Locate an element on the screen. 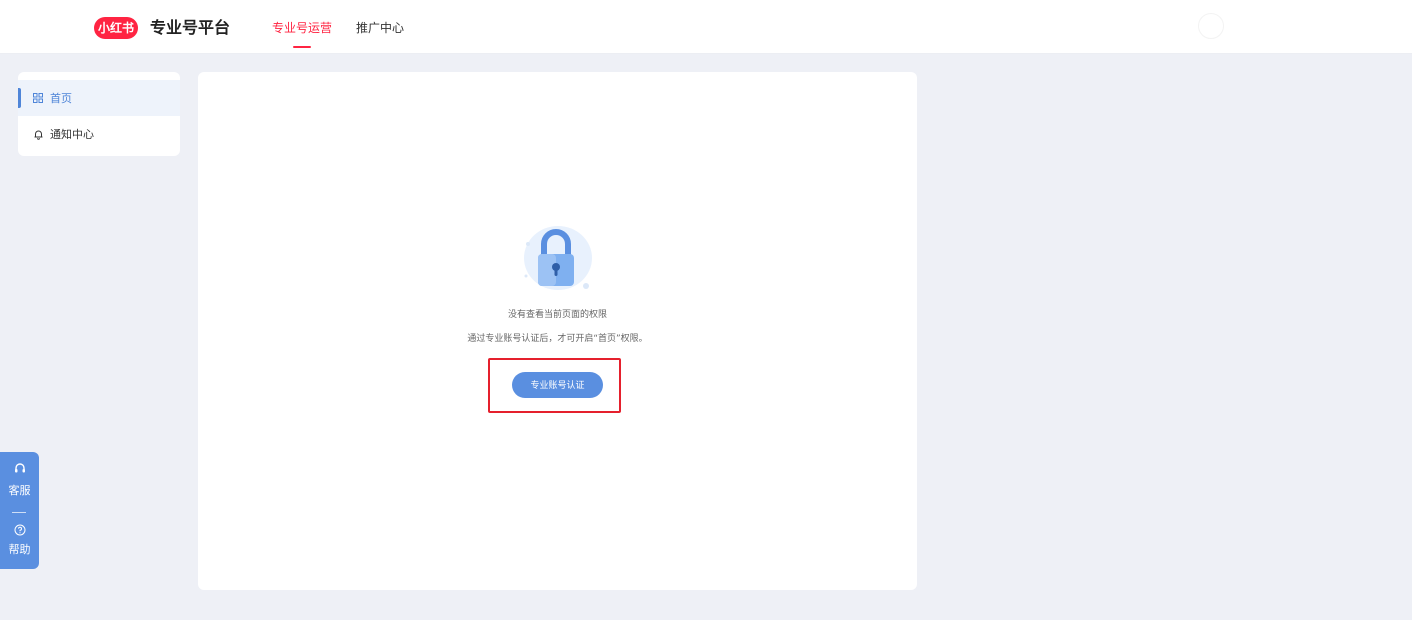 This screenshot has width=1412, height=620. sidebar-item-label: 首页 is located at coordinates (61, 98).